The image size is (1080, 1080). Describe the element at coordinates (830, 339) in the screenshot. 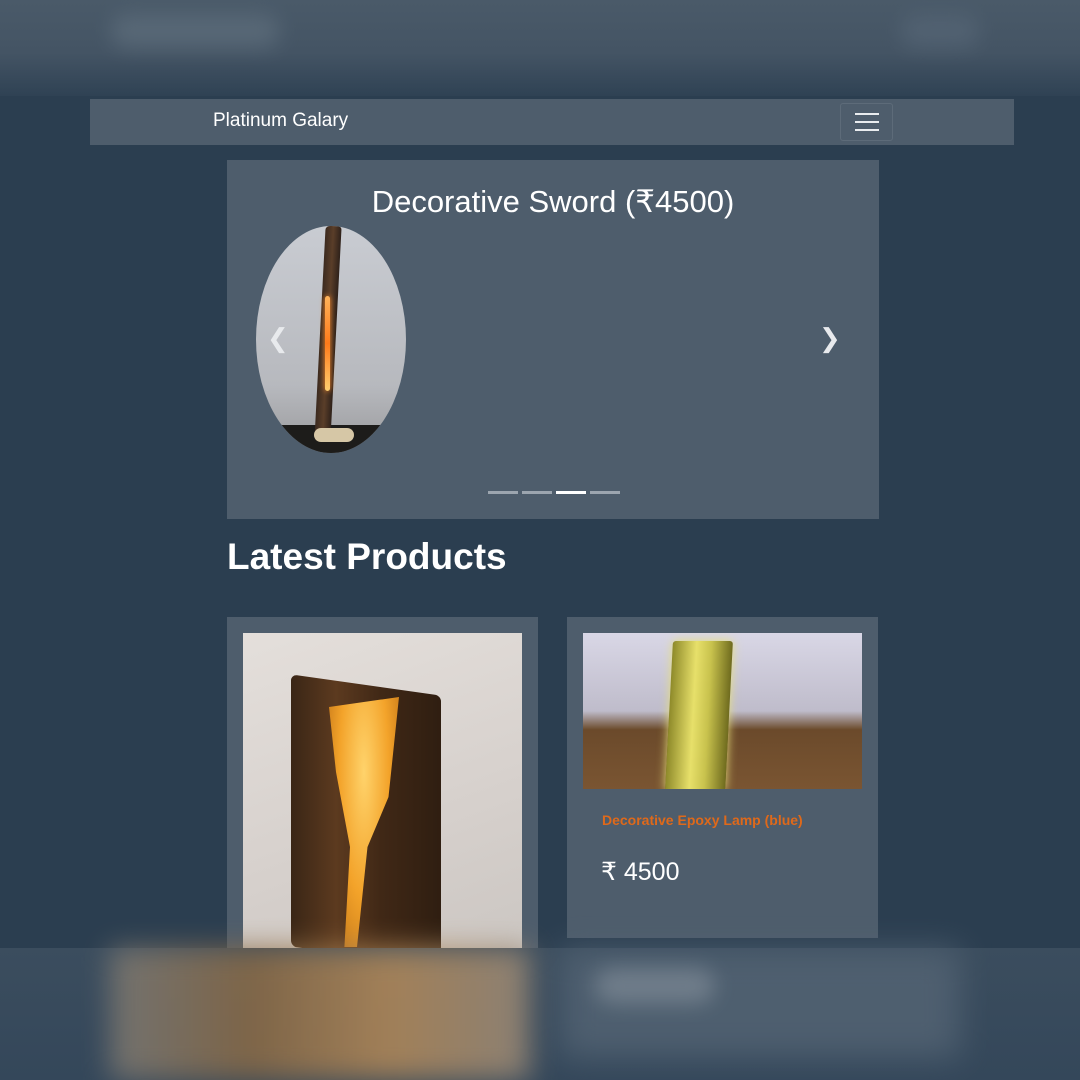

I see `chevron-right-icon: ❯` at that location.